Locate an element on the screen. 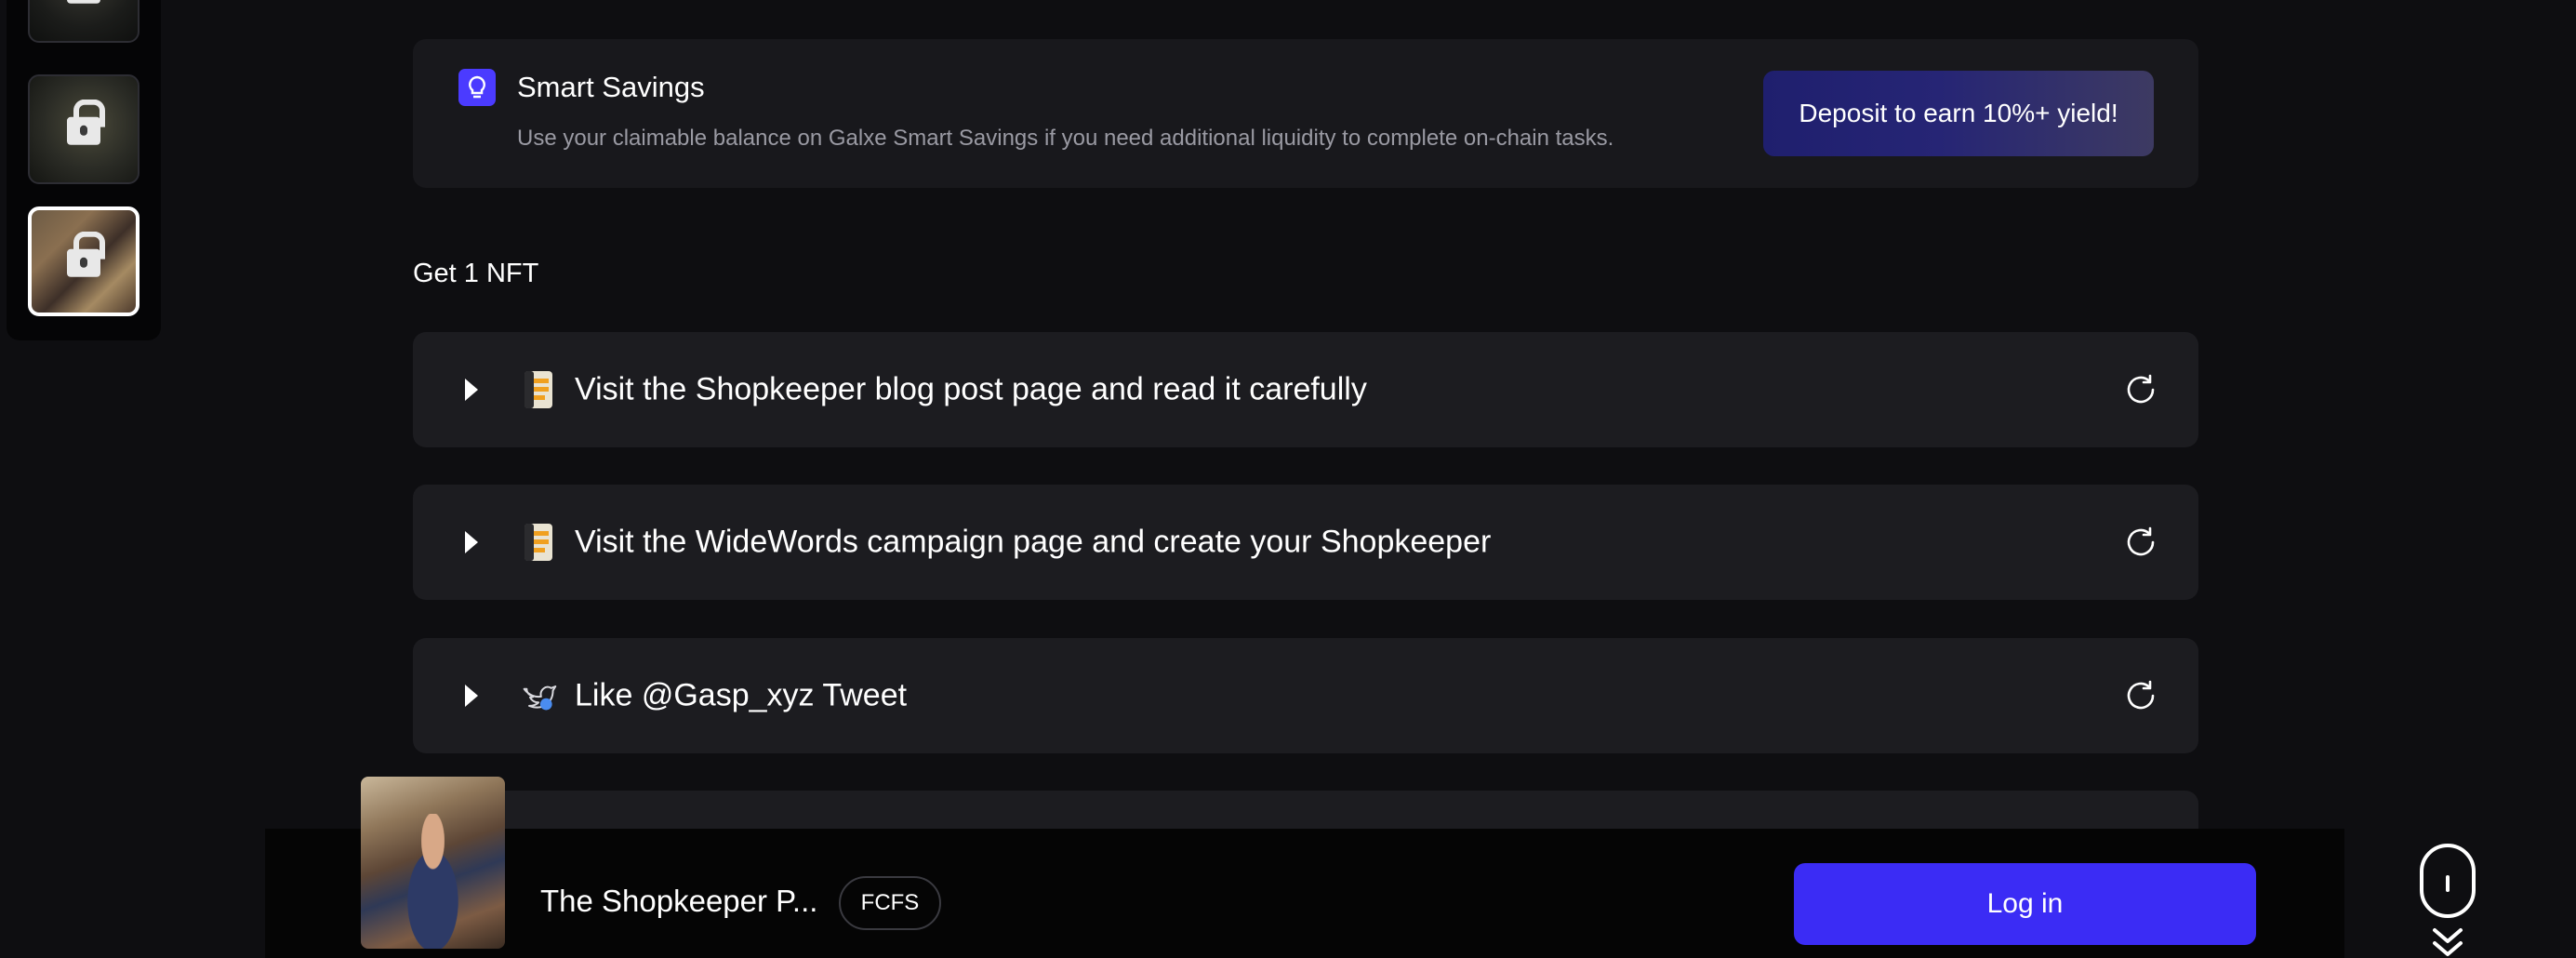  task-item: Like @Gasp_xyz Tweet is located at coordinates (1305, 696).